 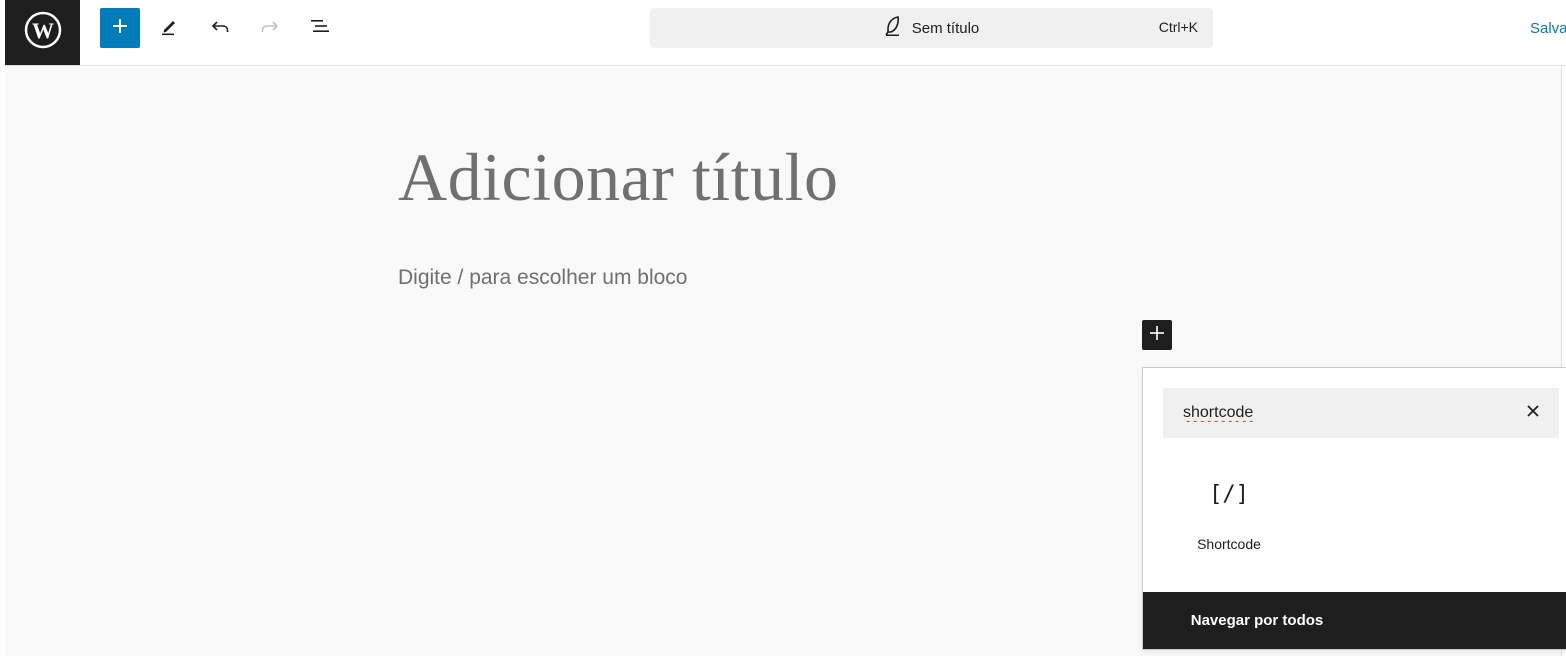 I want to click on wordpress-logo-button: W, so click(x=42, y=32).